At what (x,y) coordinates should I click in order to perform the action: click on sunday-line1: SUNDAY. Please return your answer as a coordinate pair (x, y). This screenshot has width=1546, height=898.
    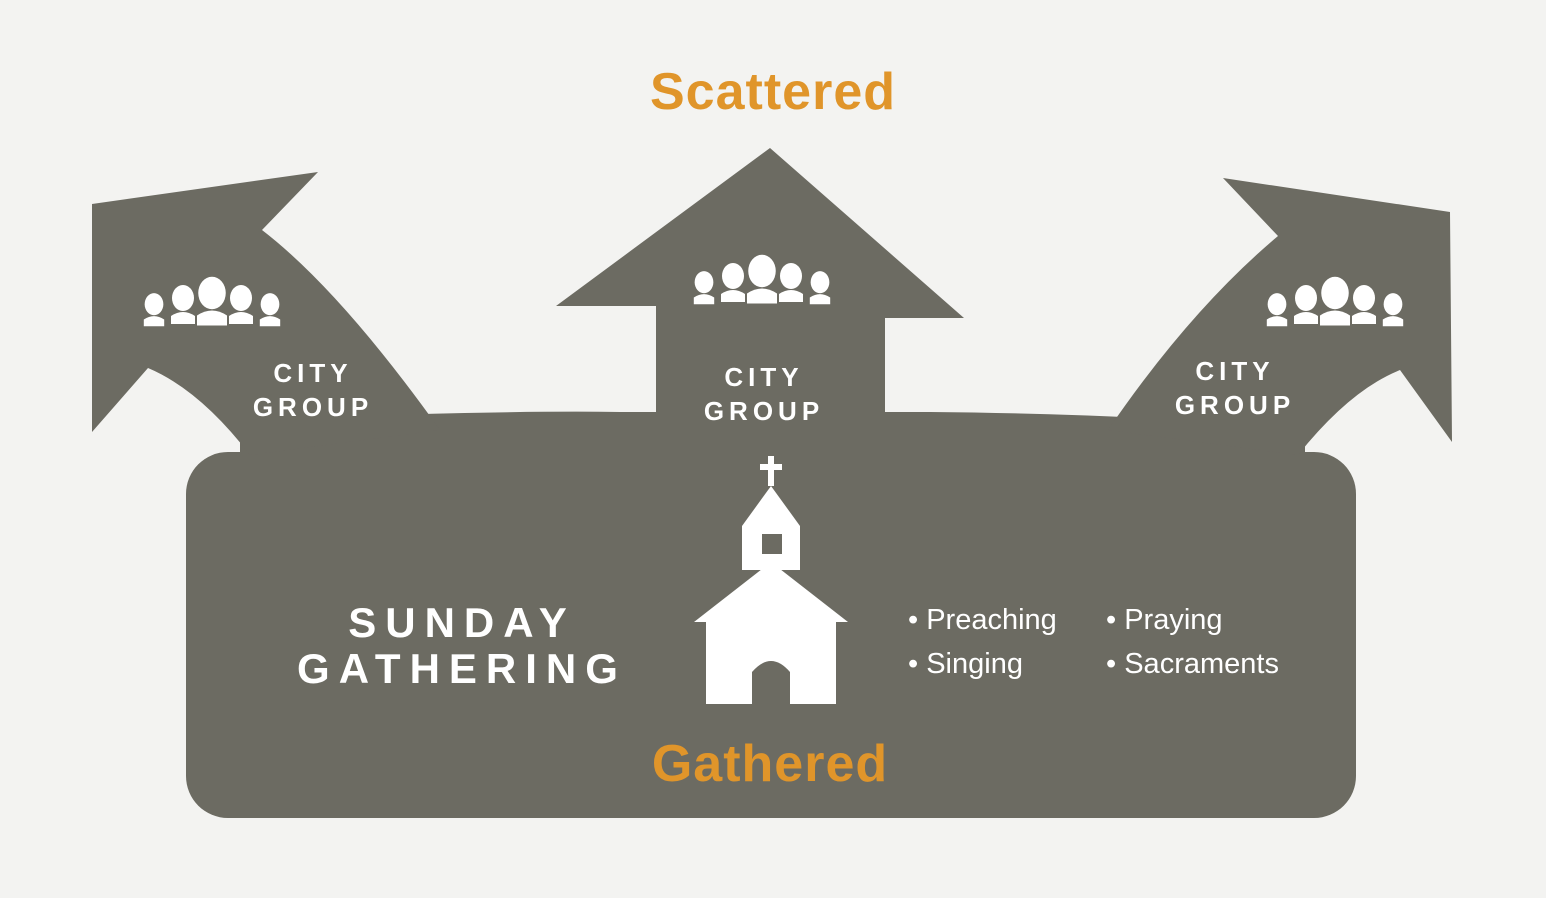
    Looking at the image, I should click on (462, 622).